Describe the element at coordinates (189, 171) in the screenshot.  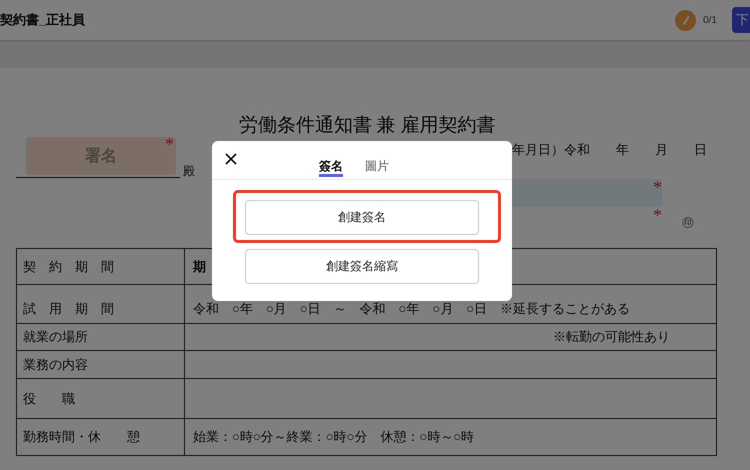
I see `addressee-suffix: 殿` at that location.